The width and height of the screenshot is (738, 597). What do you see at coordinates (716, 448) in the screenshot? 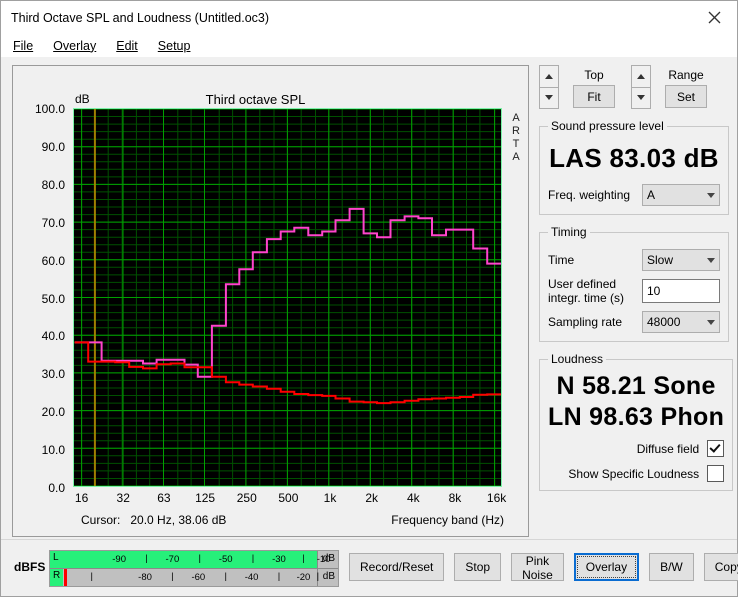
I see `diffuse-field-checkbox` at bounding box center [716, 448].